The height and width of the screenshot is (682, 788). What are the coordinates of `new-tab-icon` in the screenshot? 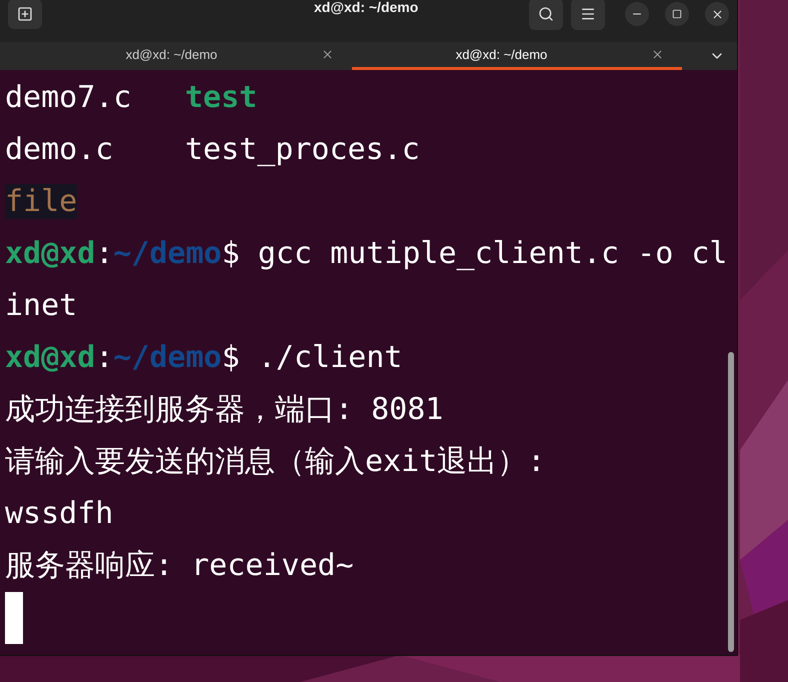 It's located at (25, 14).